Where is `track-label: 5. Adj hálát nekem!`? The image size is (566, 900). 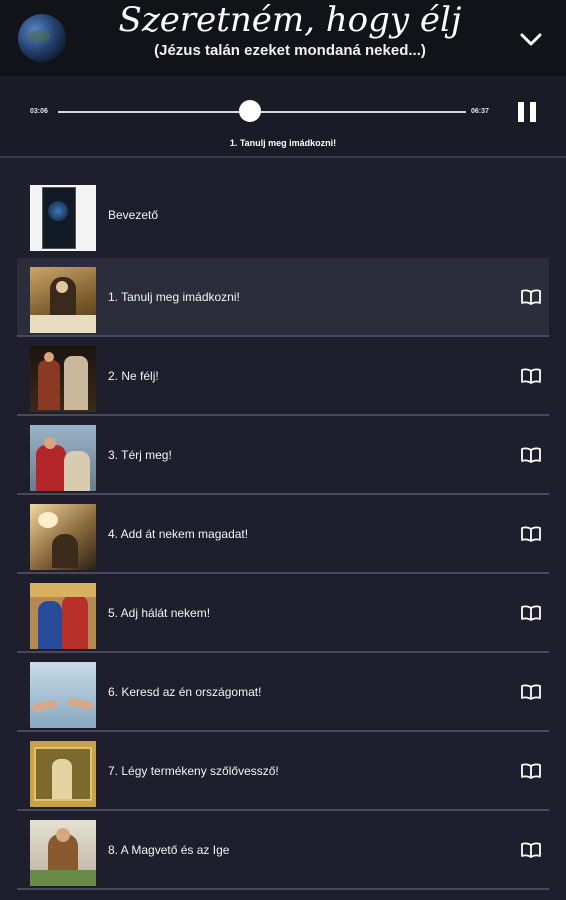
track-label: 5. Adj hálát nekem! is located at coordinates (159, 613).